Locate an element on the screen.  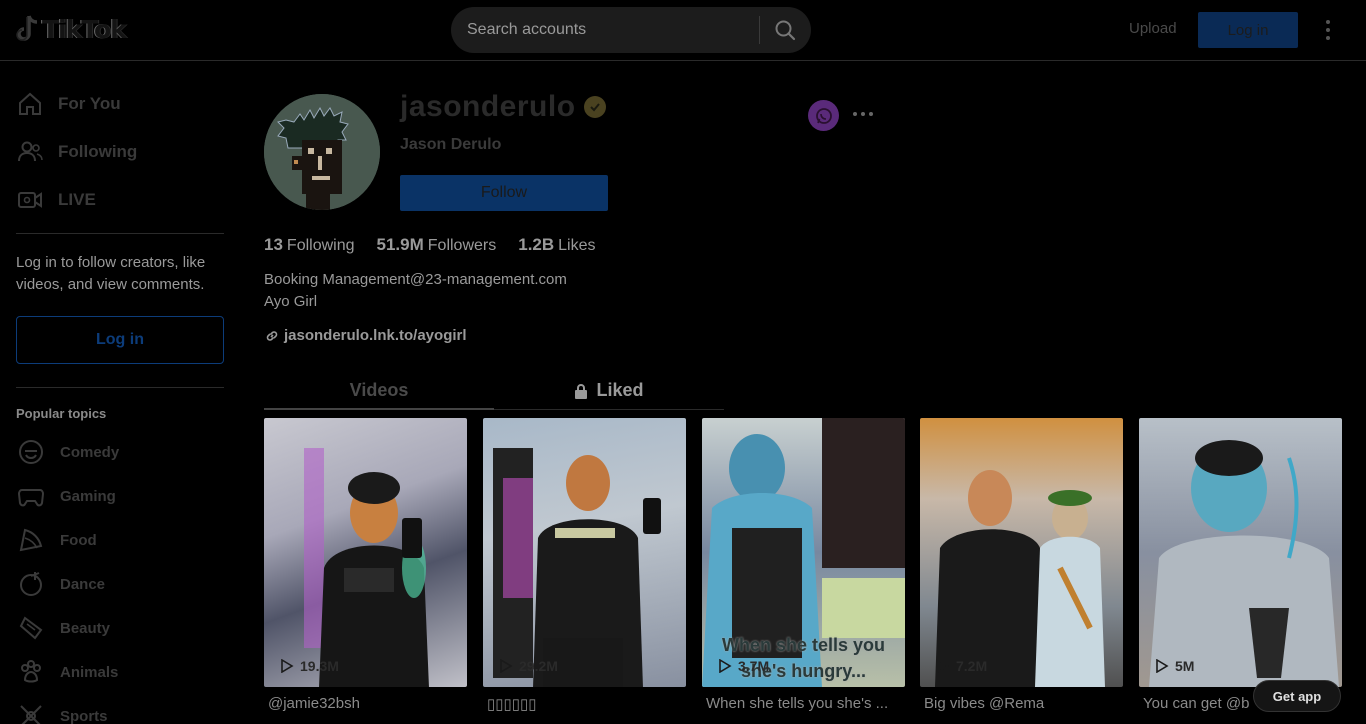
sidebar-item-label: For You is located at coordinates (89, 103).